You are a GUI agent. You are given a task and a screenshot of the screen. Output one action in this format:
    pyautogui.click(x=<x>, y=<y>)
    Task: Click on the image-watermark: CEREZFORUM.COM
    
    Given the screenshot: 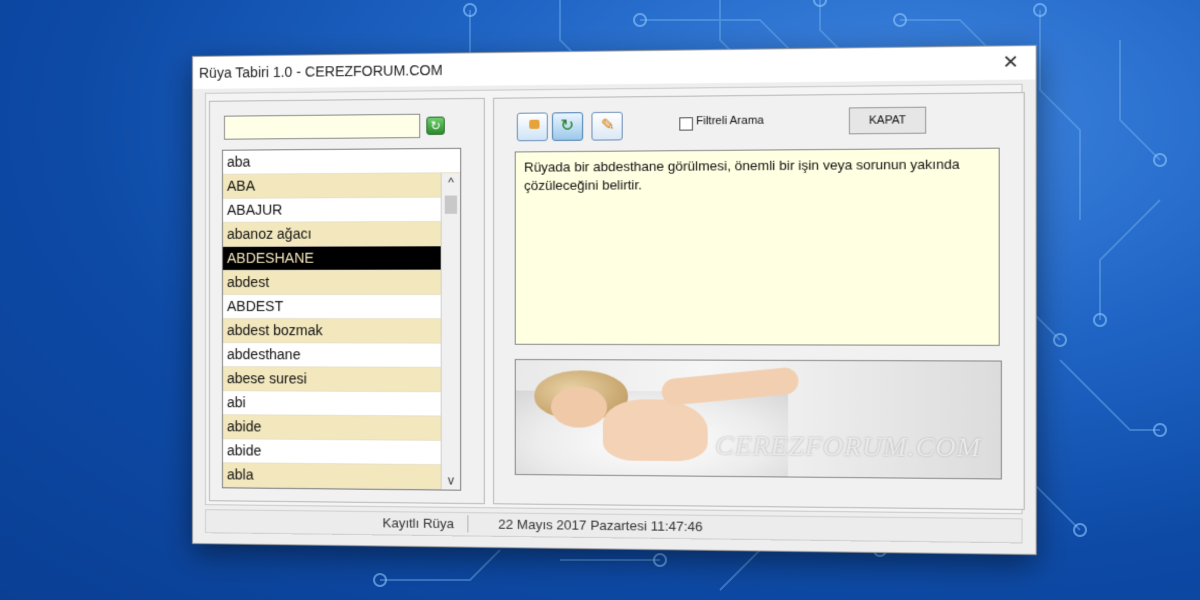 What is the action you would take?
    pyautogui.click(x=848, y=446)
    